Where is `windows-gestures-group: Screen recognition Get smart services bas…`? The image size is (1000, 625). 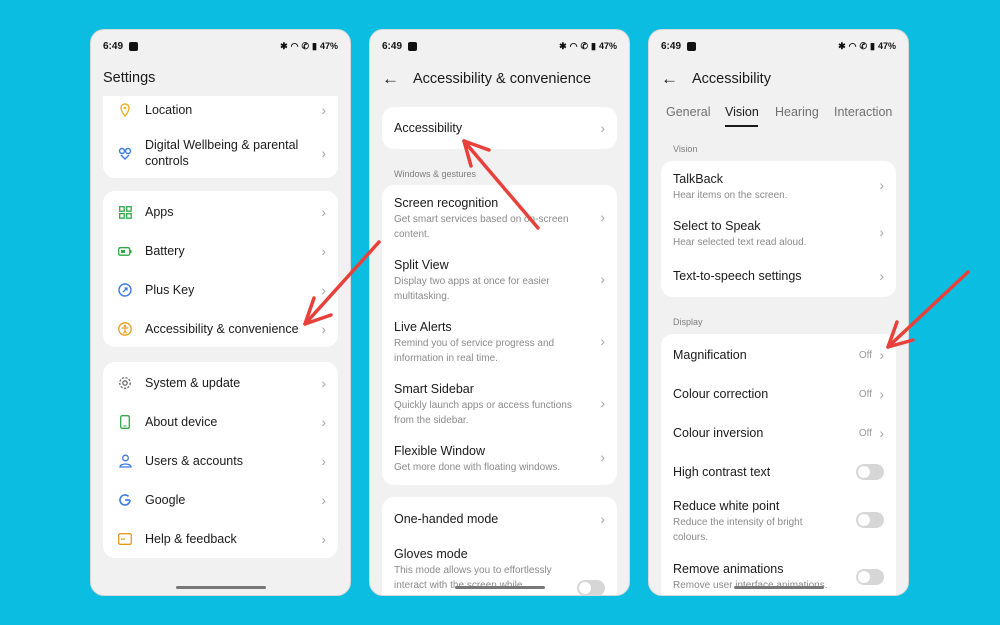
windows-gestures-group: Screen recognition Get smart services bas… is located at coordinates (499, 335).